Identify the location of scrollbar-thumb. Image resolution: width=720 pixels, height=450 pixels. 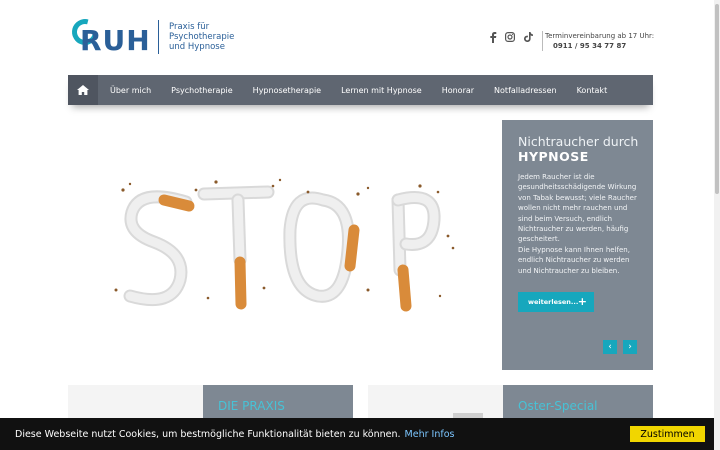
(717, 99).